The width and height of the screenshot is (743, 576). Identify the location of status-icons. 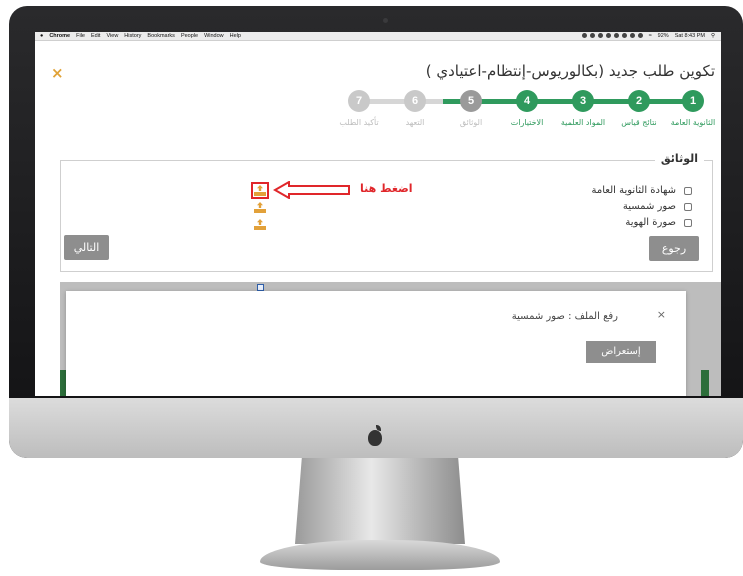
(612, 36).